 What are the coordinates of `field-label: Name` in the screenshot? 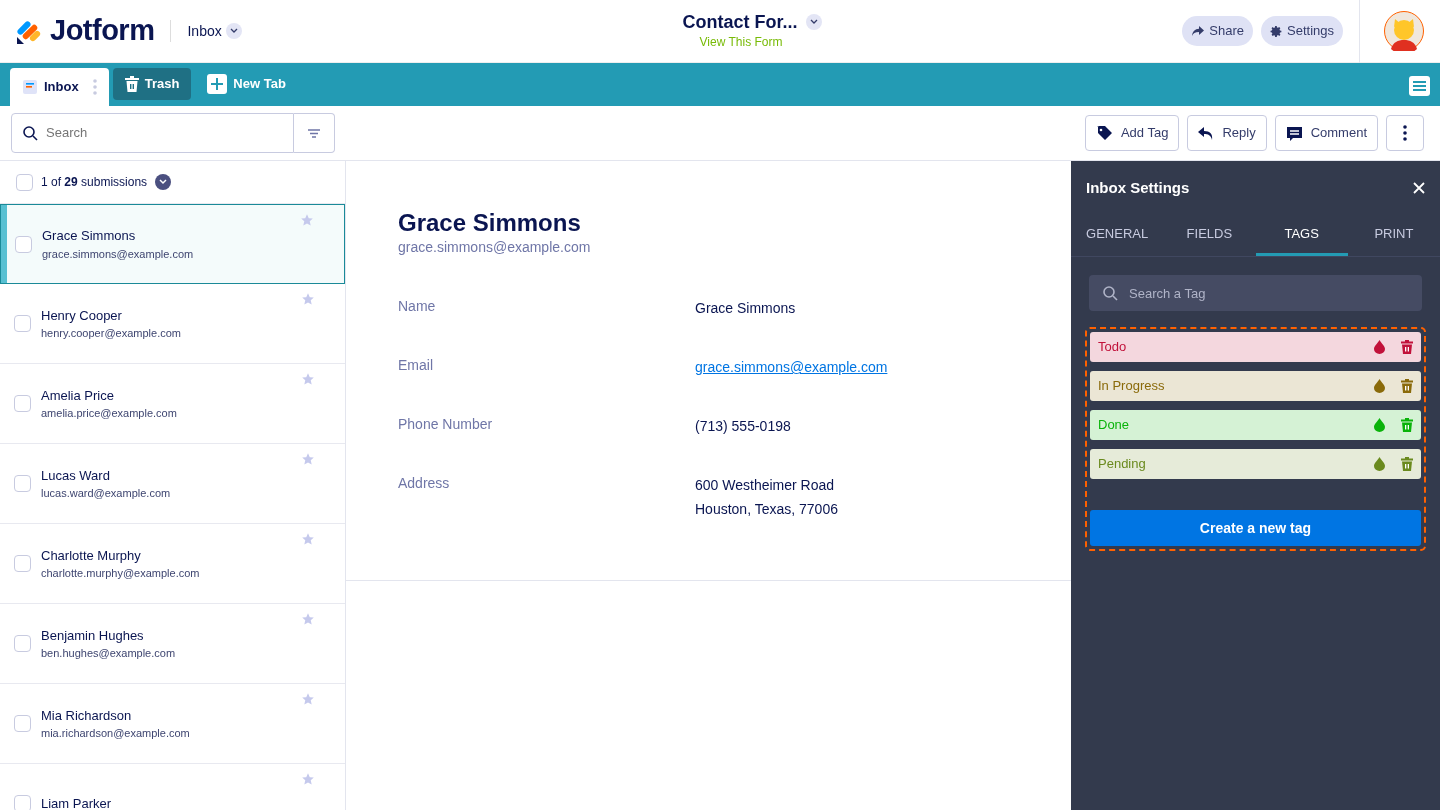 It's located at (417, 307).